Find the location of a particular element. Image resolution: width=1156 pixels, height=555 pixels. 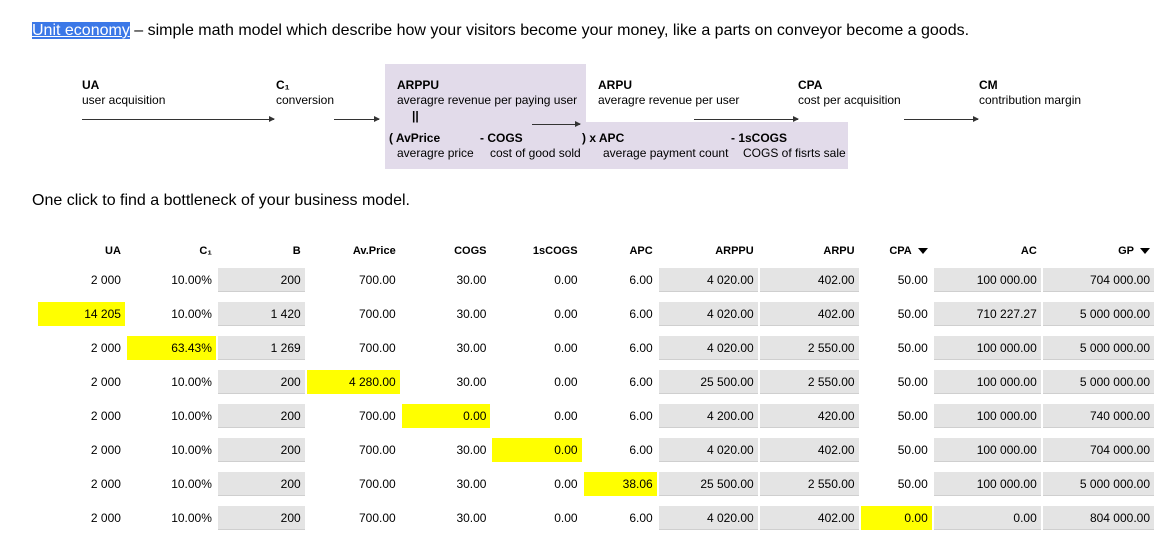

cell-arppu: 25 500.00 is located at coordinates (708, 484).